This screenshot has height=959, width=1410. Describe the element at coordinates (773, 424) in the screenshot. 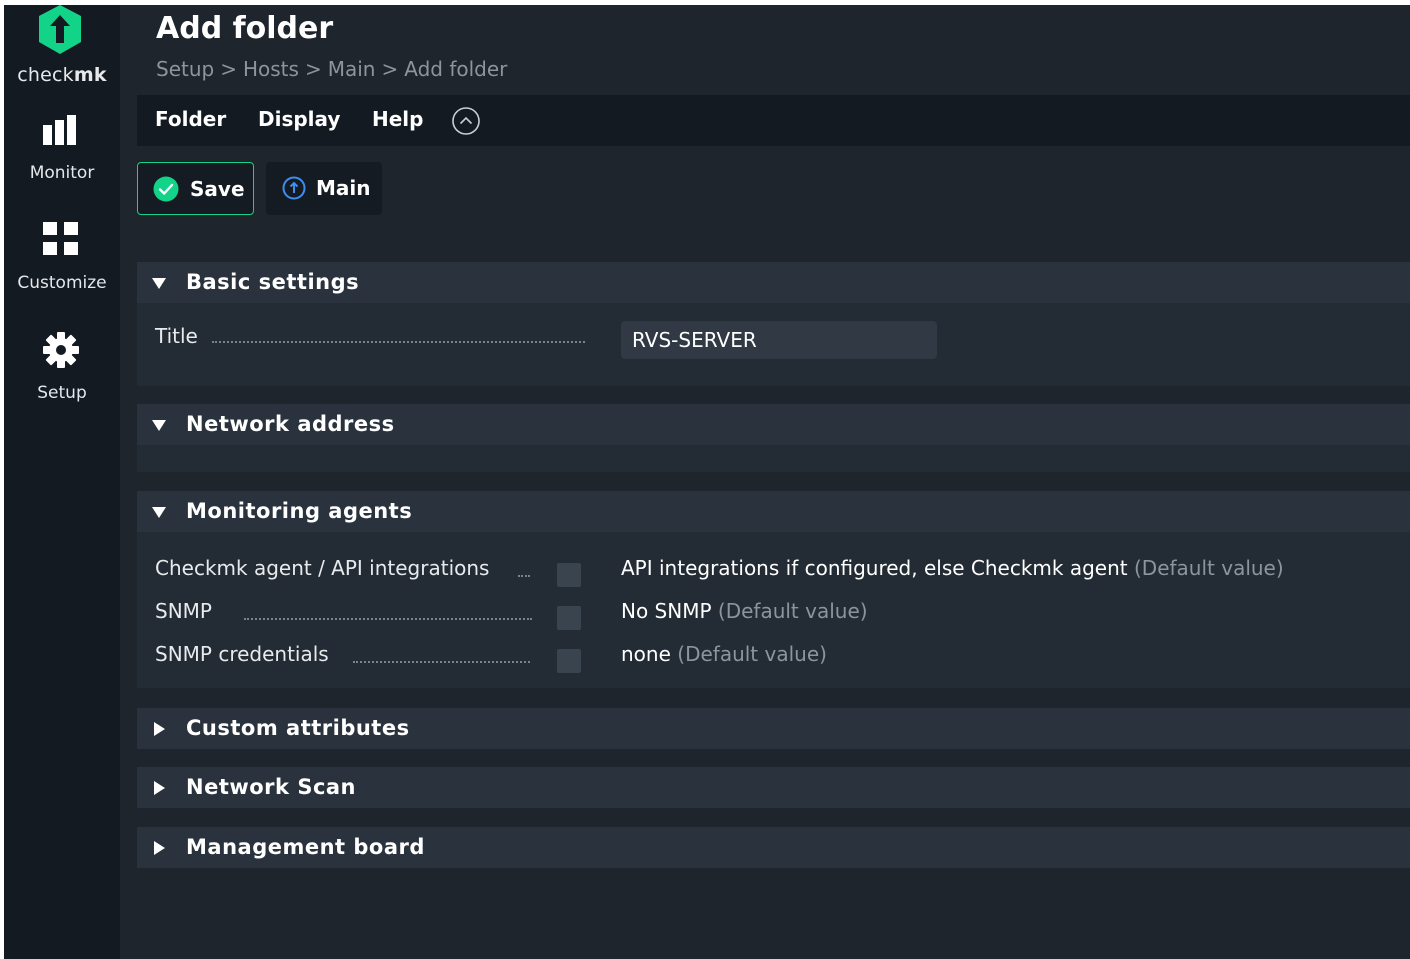

I see `section-header: Network address` at that location.